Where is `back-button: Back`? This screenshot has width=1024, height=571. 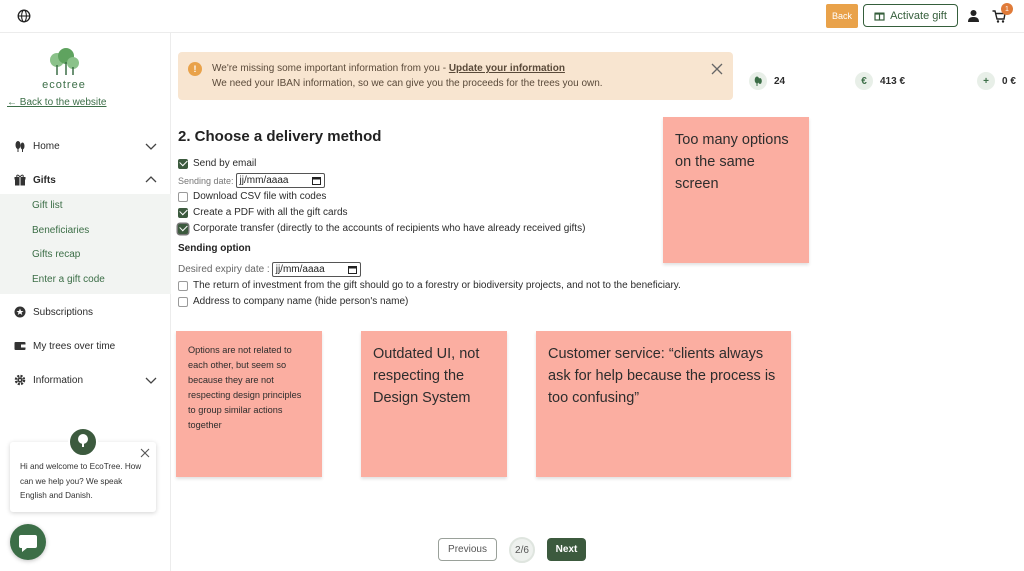 back-button: Back is located at coordinates (842, 16).